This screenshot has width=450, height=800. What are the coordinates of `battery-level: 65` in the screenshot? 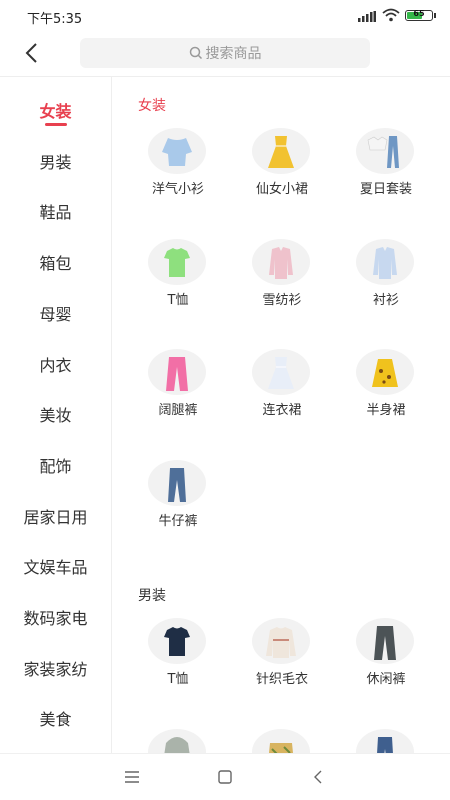 It's located at (419, 13).